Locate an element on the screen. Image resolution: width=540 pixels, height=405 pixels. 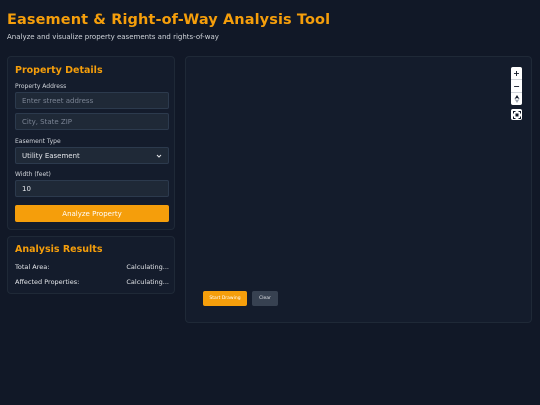
zoom-controls: + − is located at coordinates (516, 86).